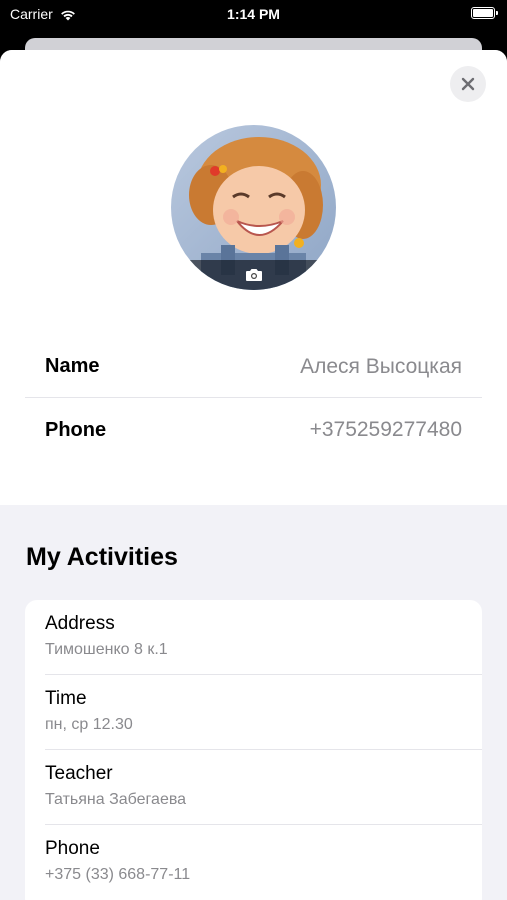 This screenshot has width=507, height=900. I want to click on activity-value: Тимошенко 8 к.1, so click(106, 649).